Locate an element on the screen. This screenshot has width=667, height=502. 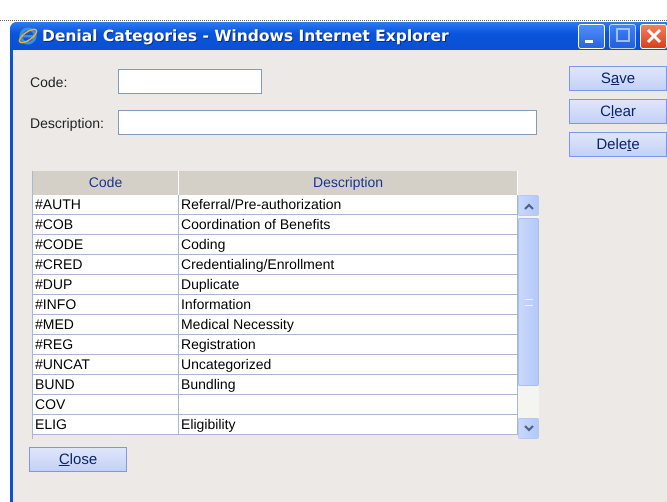
table-cell: #UNCAT is located at coordinates (106, 364).